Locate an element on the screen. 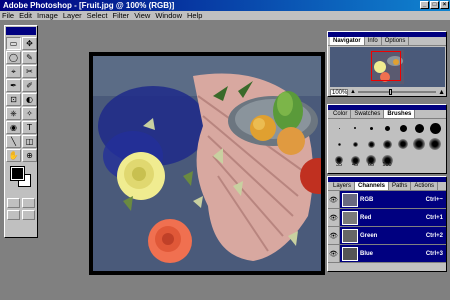 This screenshot has height=300, width=450. zoom-in-icon: ▲ is located at coordinates (441, 92).